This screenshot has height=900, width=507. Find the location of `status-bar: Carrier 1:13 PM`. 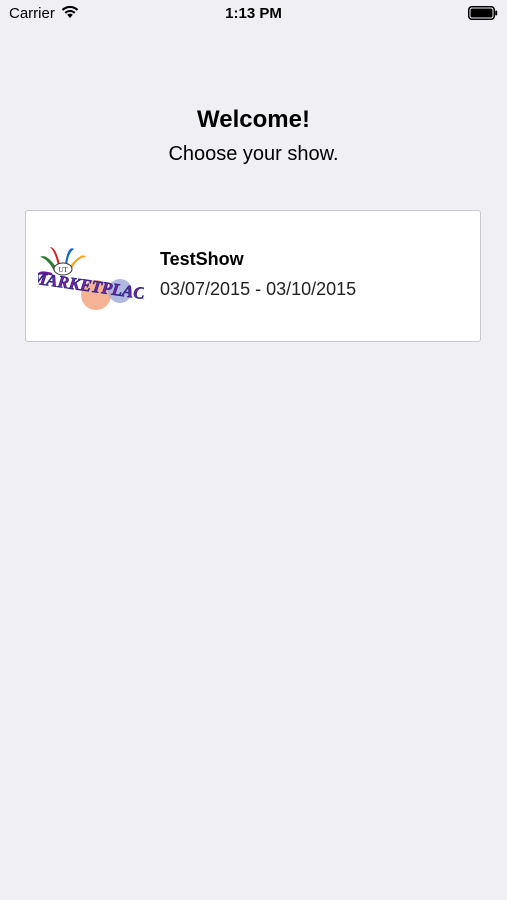

status-bar: Carrier 1:13 PM is located at coordinates (253, 14).